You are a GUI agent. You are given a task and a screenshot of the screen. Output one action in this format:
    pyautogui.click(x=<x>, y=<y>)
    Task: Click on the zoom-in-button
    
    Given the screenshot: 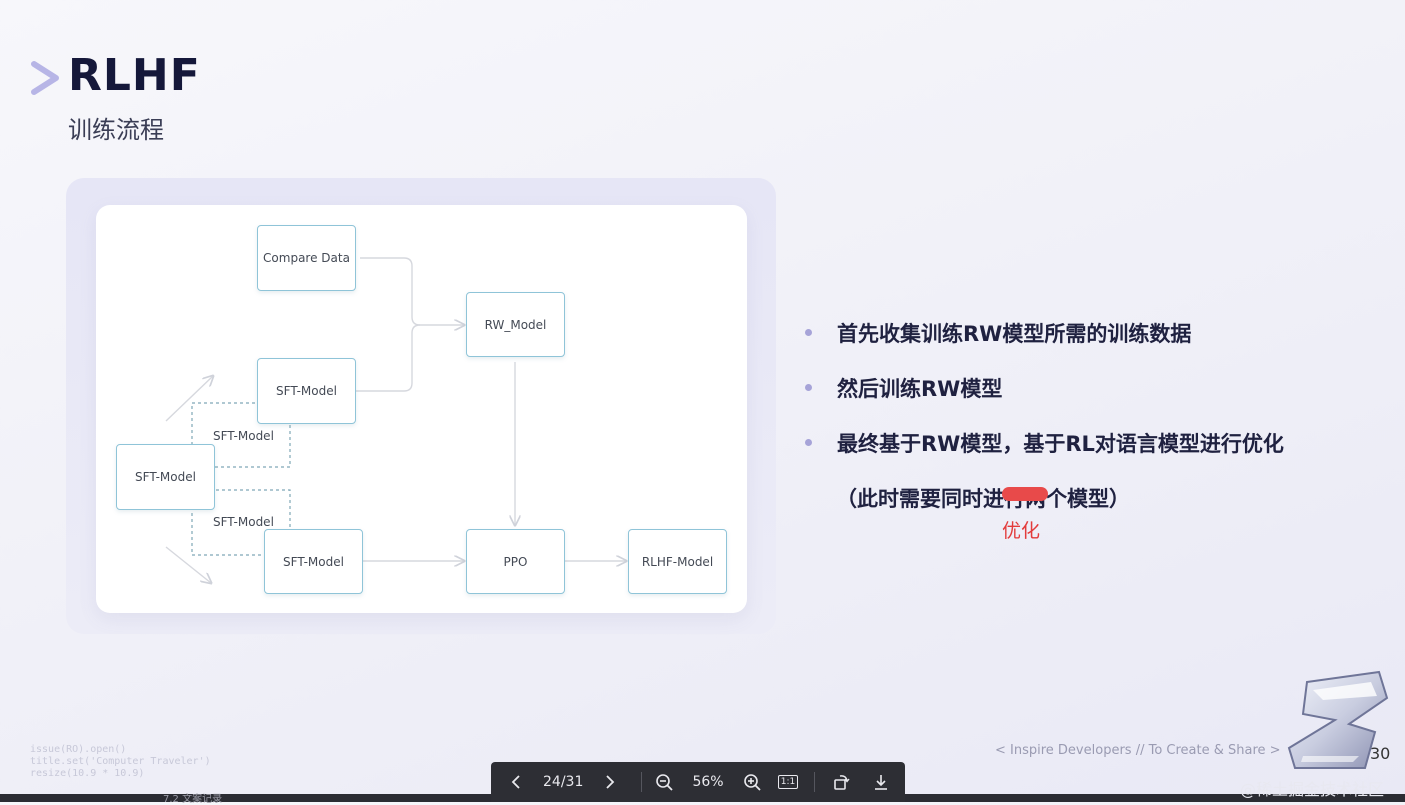 What is the action you would take?
    pyautogui.click(x=752, y=782)
    